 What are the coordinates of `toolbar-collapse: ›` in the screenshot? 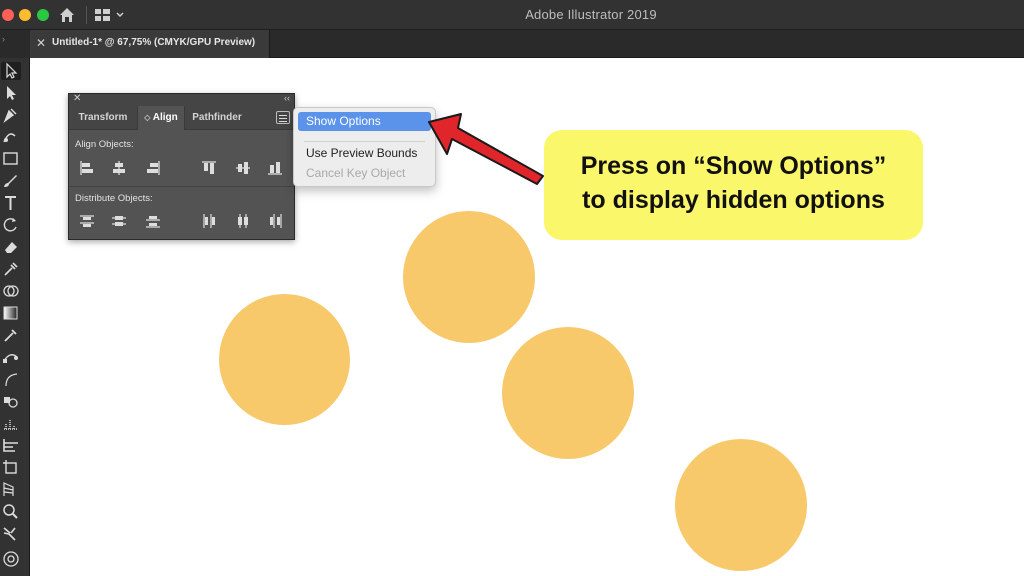 It's located at (15, 44).